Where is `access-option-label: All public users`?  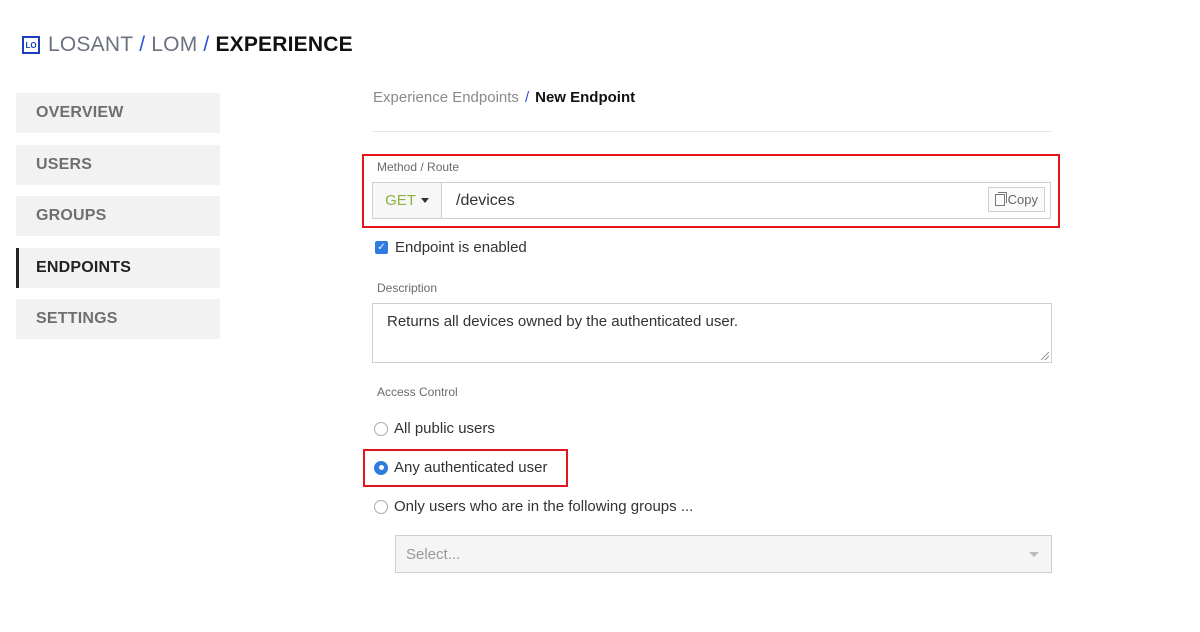 access-option-label: All public users is located at coordinates (444, 428).